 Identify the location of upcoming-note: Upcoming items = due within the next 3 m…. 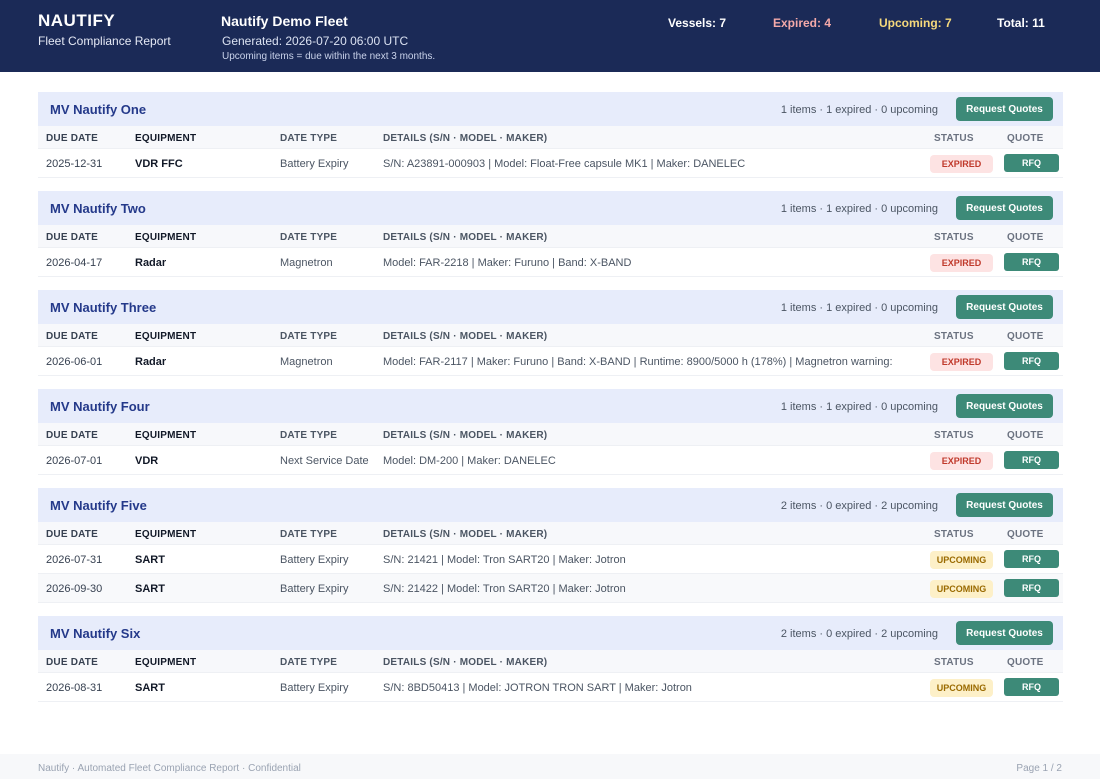
(329, 56).